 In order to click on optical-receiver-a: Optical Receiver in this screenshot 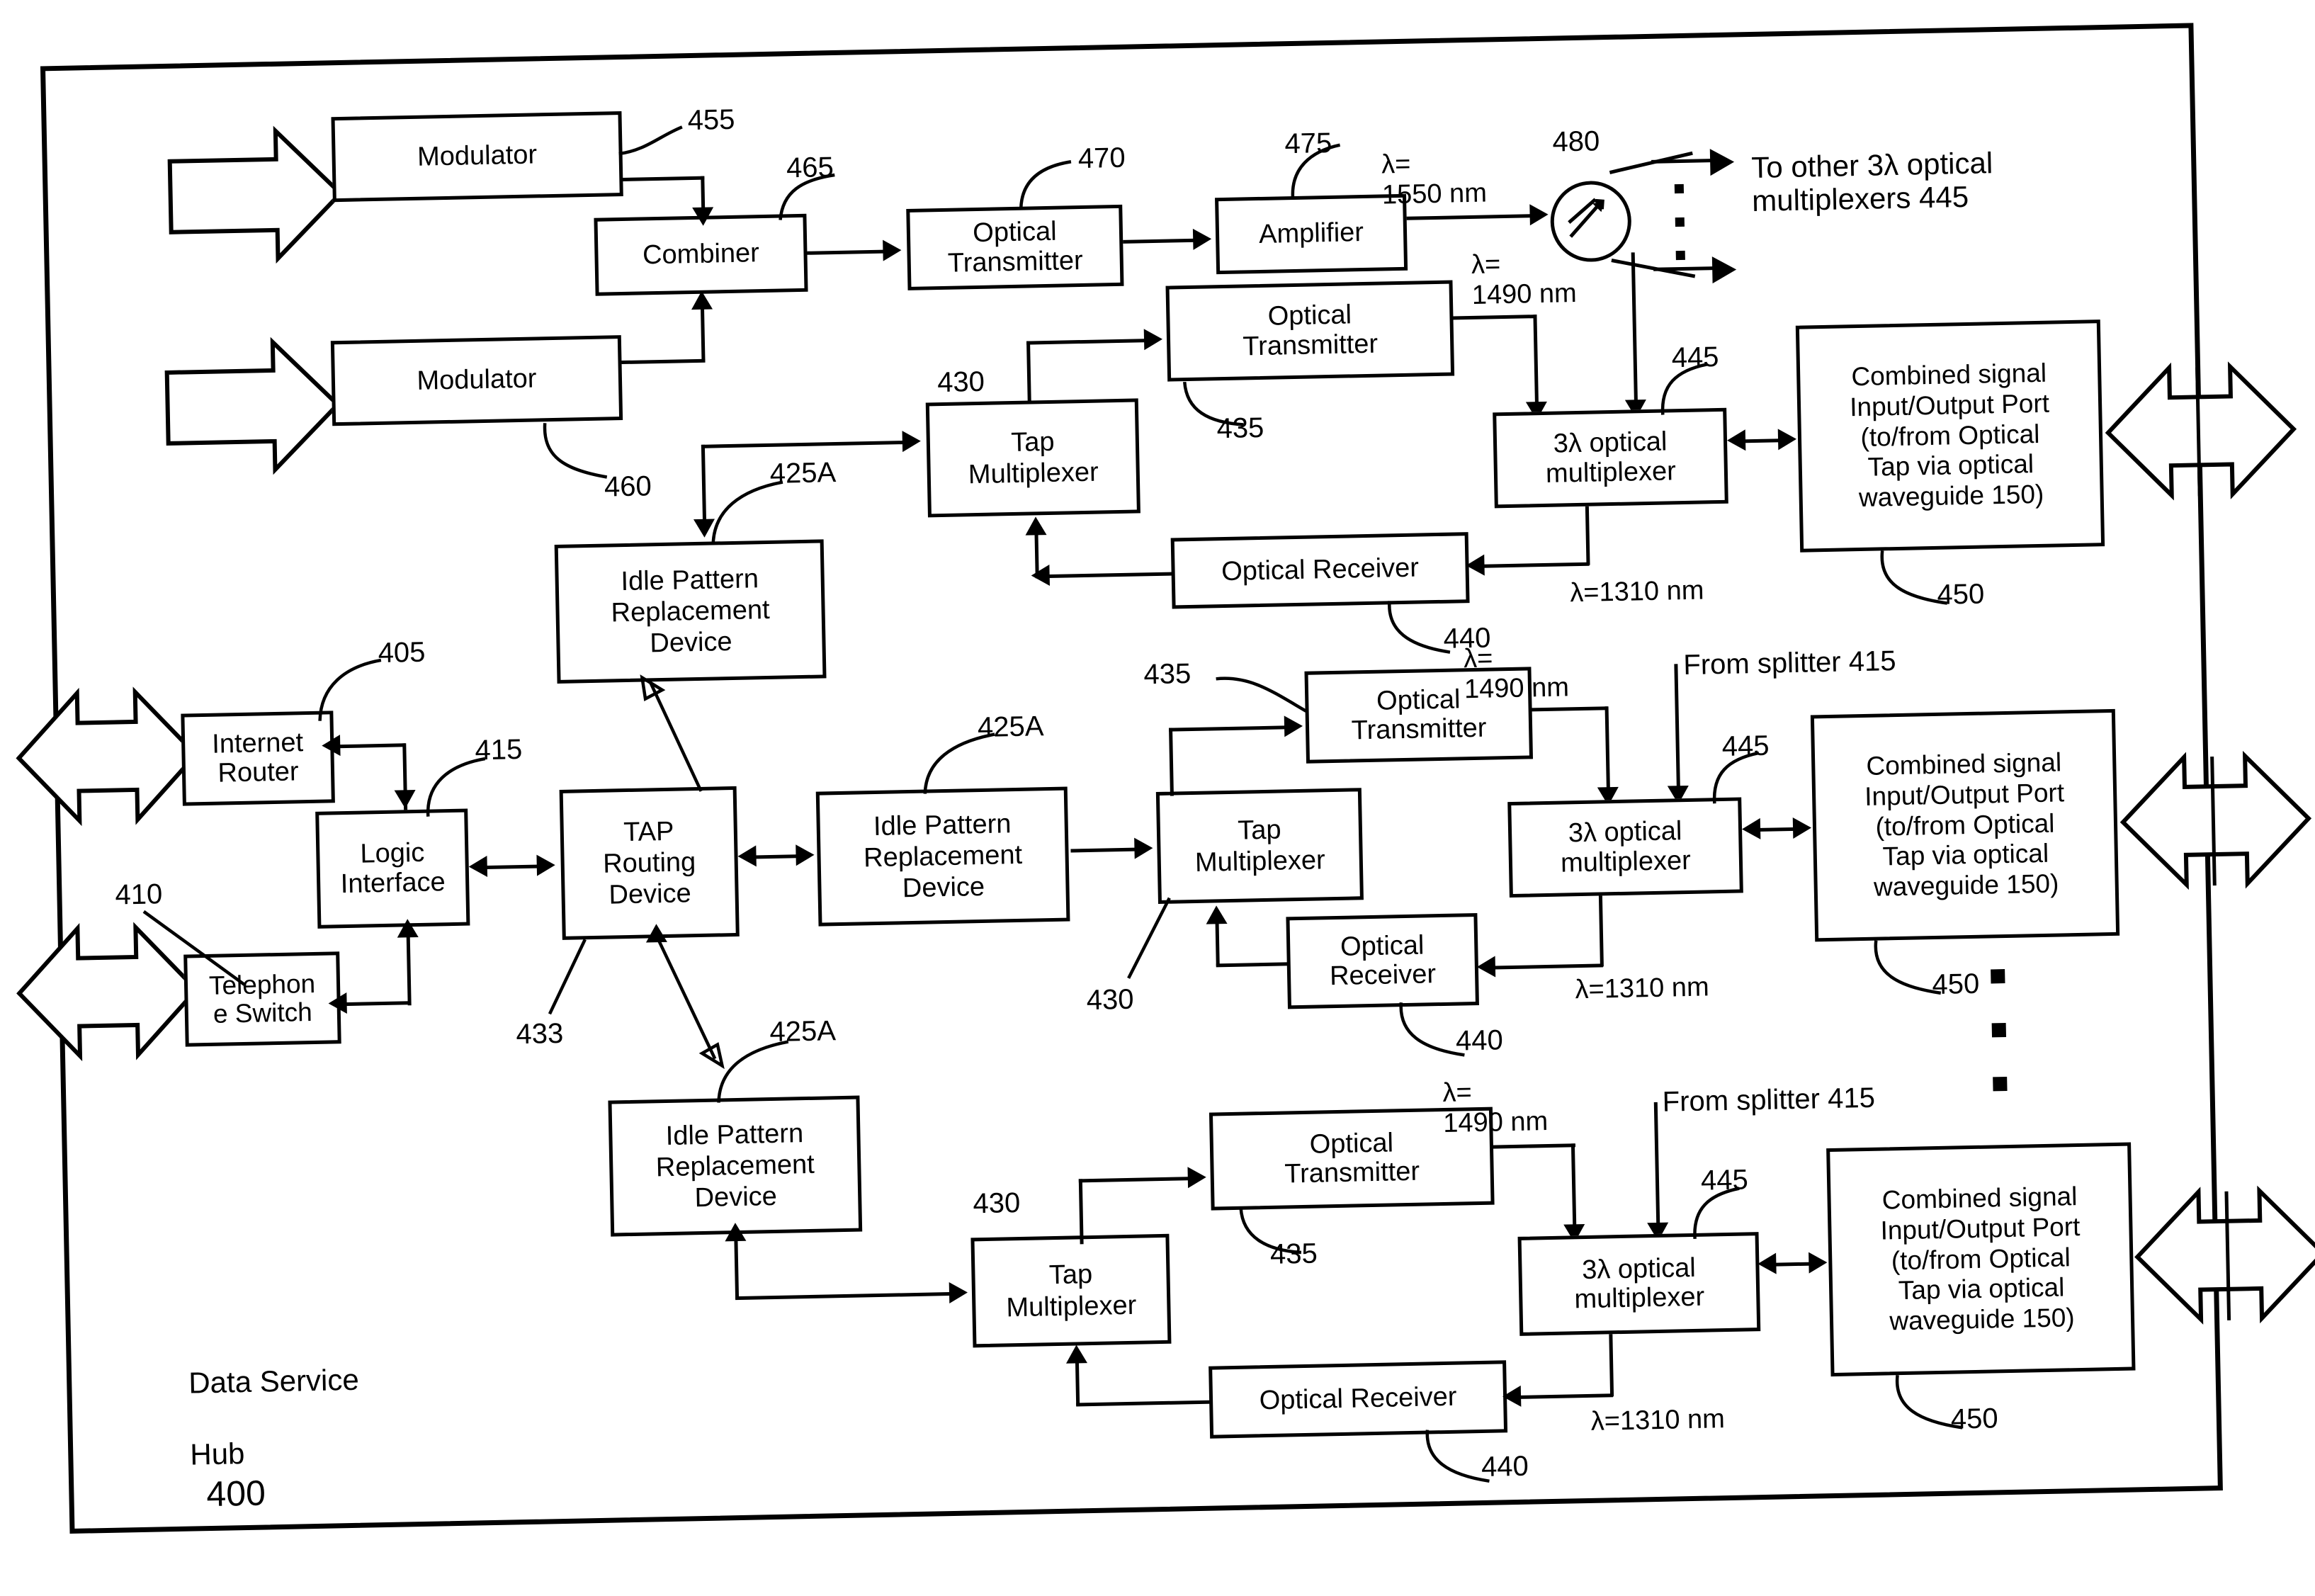, I will do `click(1320, 570)`.